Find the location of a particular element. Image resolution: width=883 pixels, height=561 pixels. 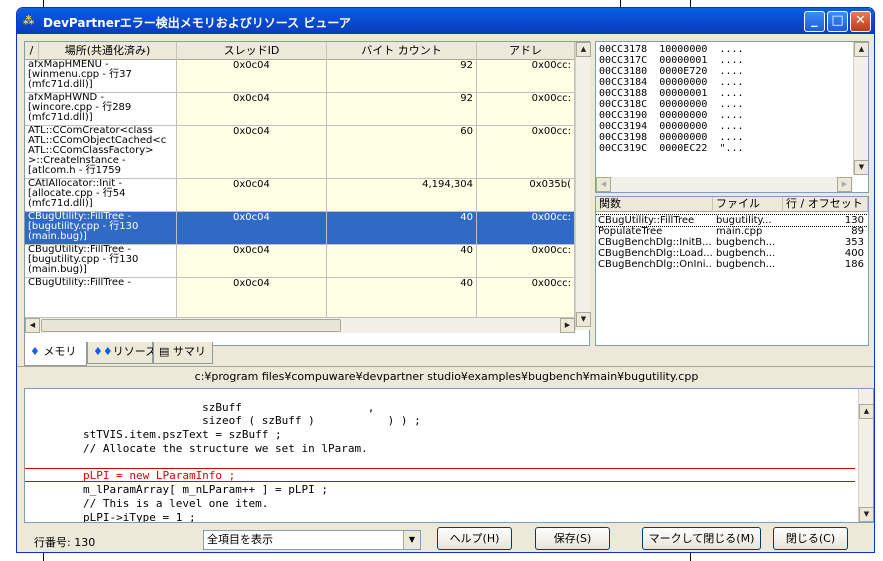

memory-vertical-scrollbar: ▲ ▼ is located at coordinates (860, 108).